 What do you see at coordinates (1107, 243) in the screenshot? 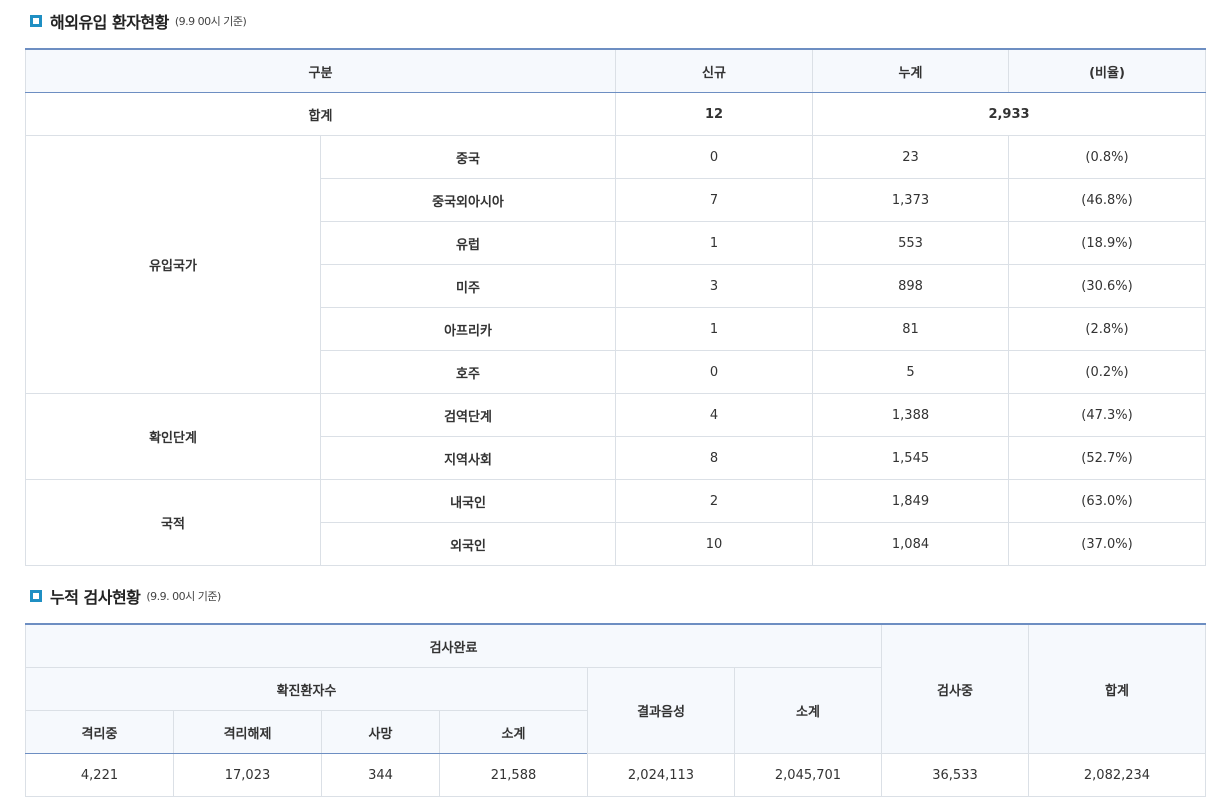
I see `row-ratio: (18.9%)` at bounding box center [1107, 243].